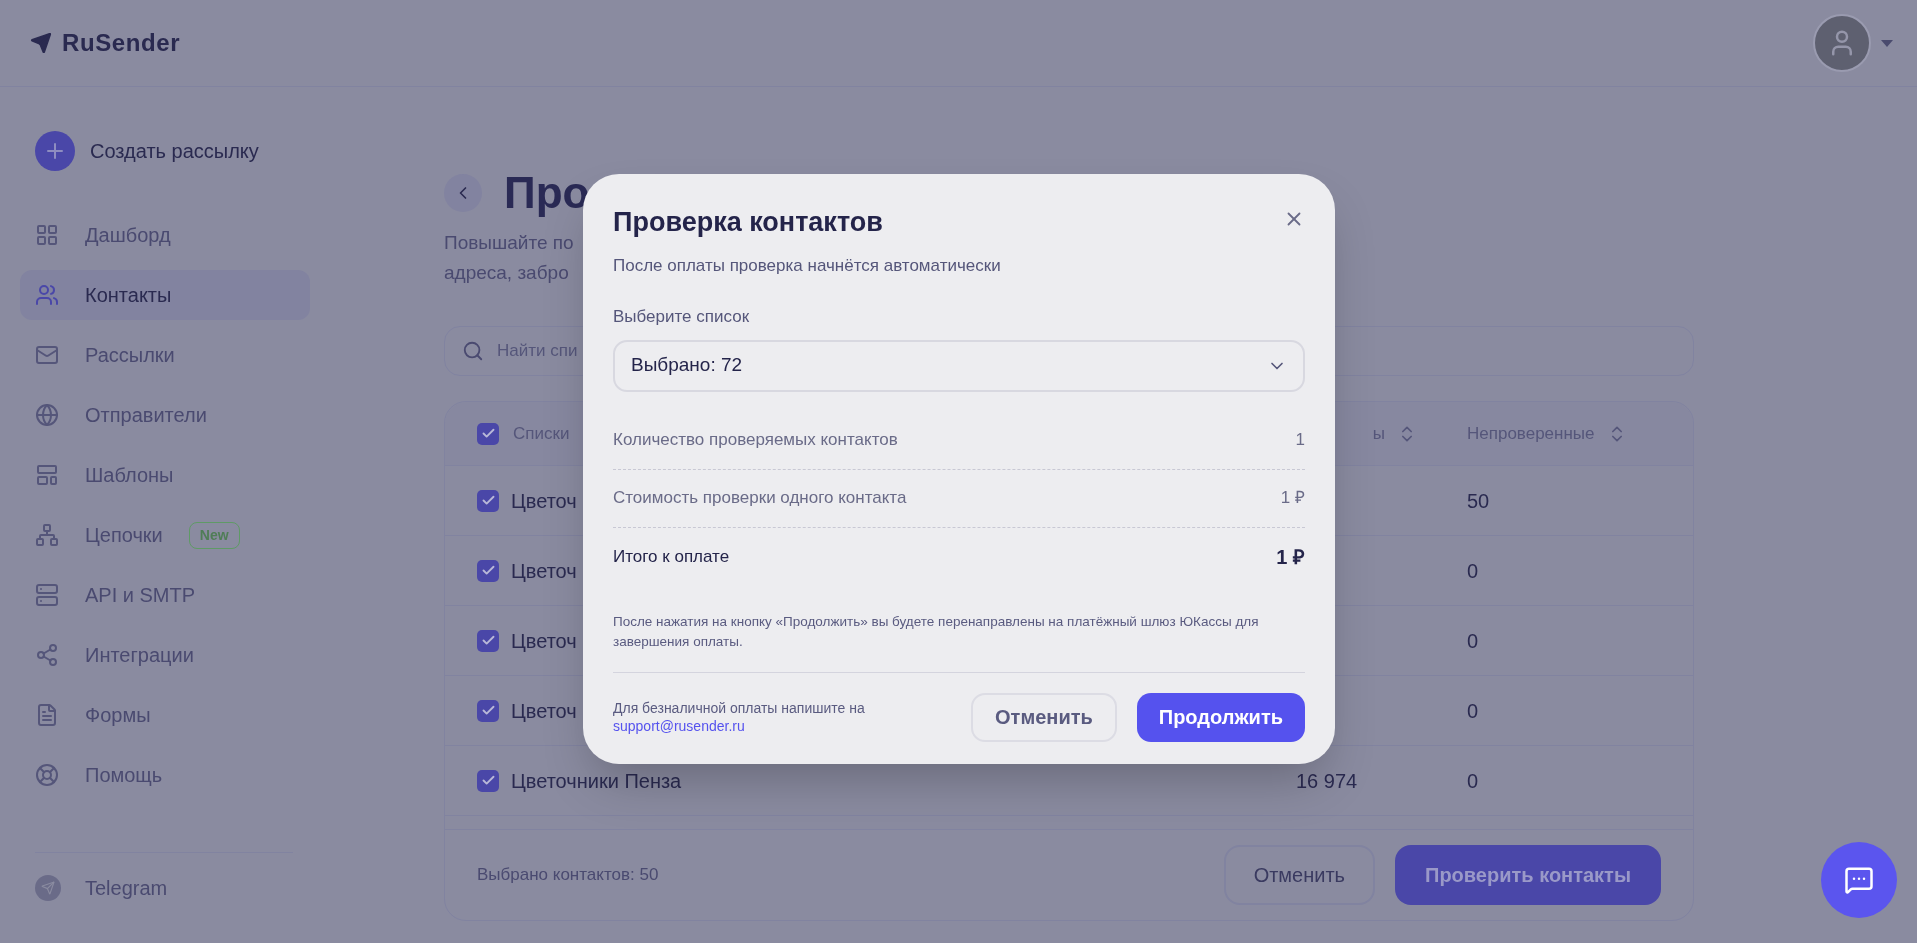 The width and height of the screenshot is (1917, 943). Describe the element at coordinates (807, 265) in the screenshot. I see `dialog-subtitle: После оплаты проверка начнётся автоматически` at that location.